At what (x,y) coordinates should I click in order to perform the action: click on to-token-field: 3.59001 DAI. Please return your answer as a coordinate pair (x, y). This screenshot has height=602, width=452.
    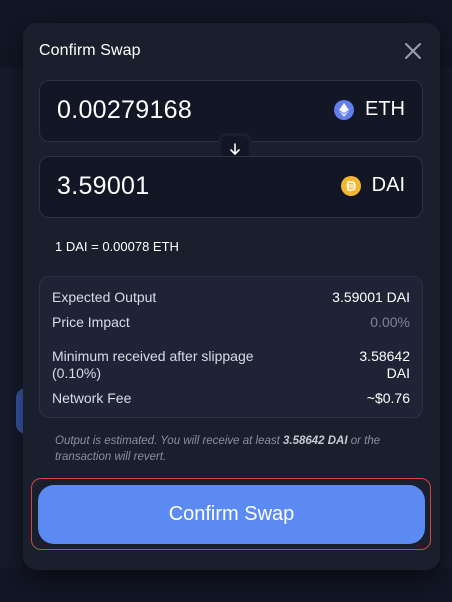
    Looking at the image, I should click on (231, 187).